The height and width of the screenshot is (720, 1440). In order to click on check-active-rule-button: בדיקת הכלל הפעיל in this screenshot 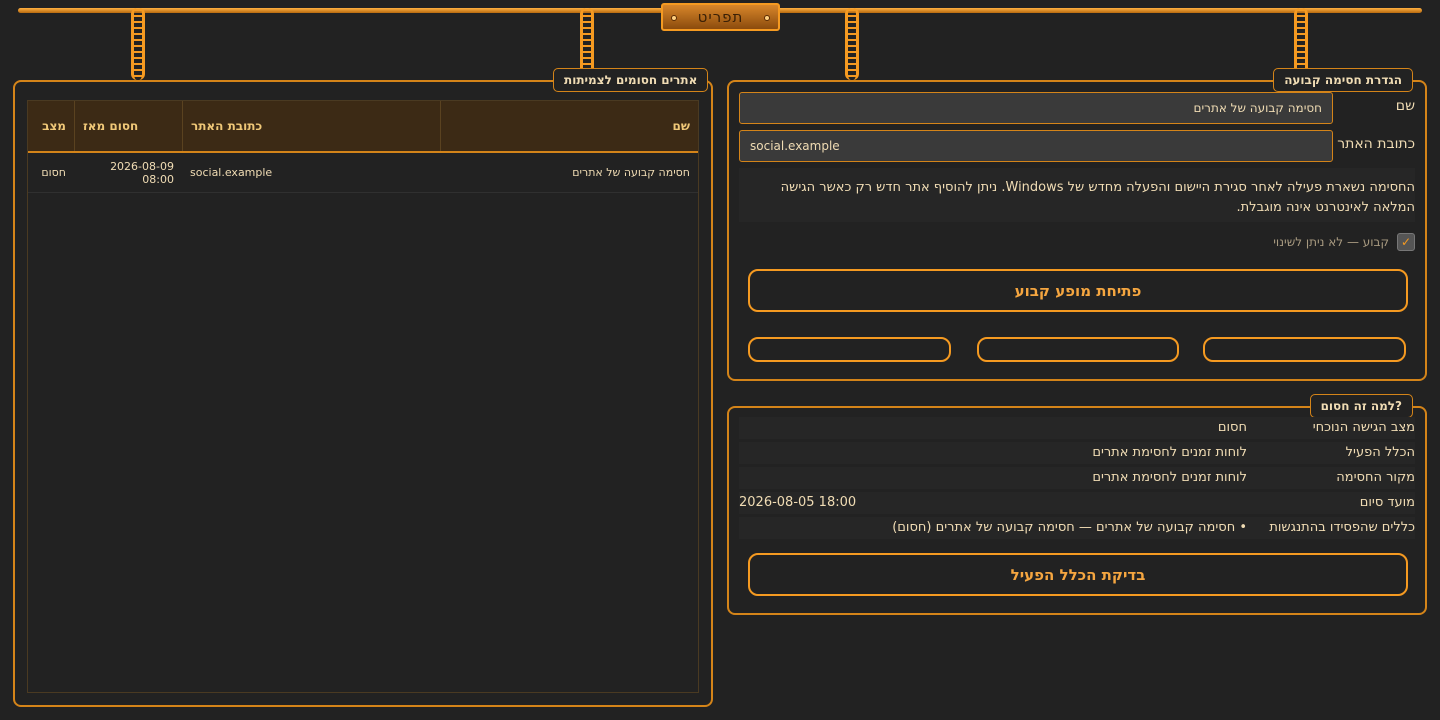, I will do `click(1078, 574)`.